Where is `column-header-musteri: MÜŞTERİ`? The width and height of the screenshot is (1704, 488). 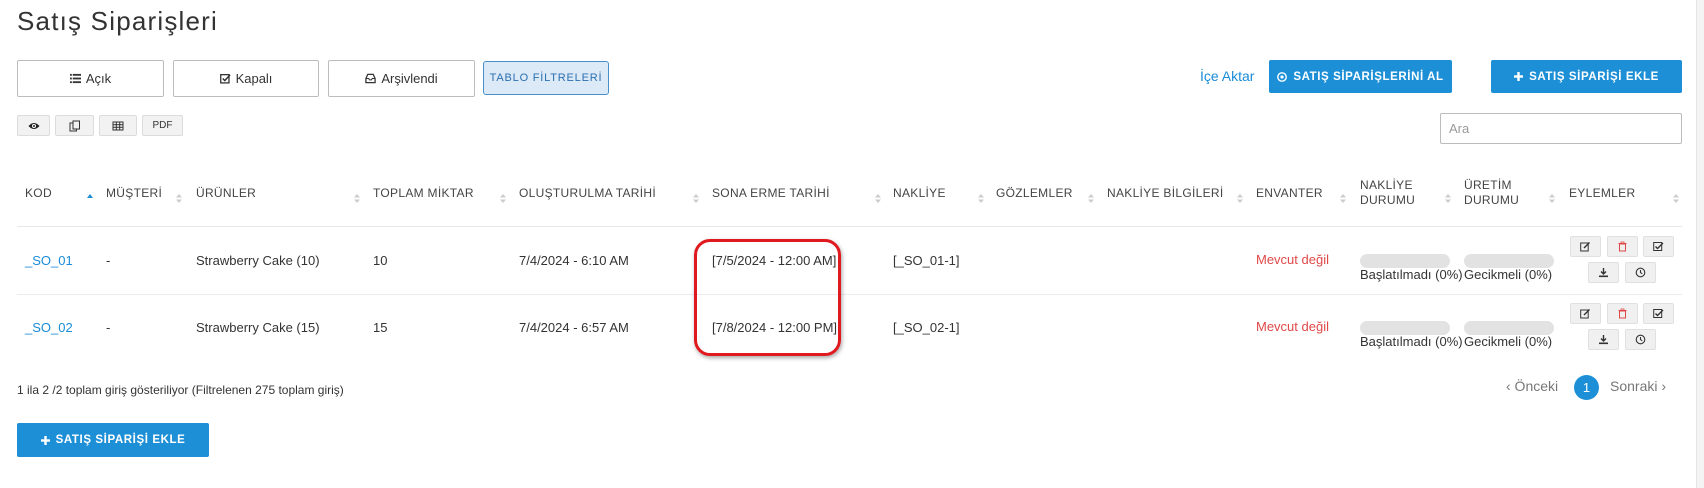 column-header-musteri: MÜŞTERİ is located at coordinates (134, 193).